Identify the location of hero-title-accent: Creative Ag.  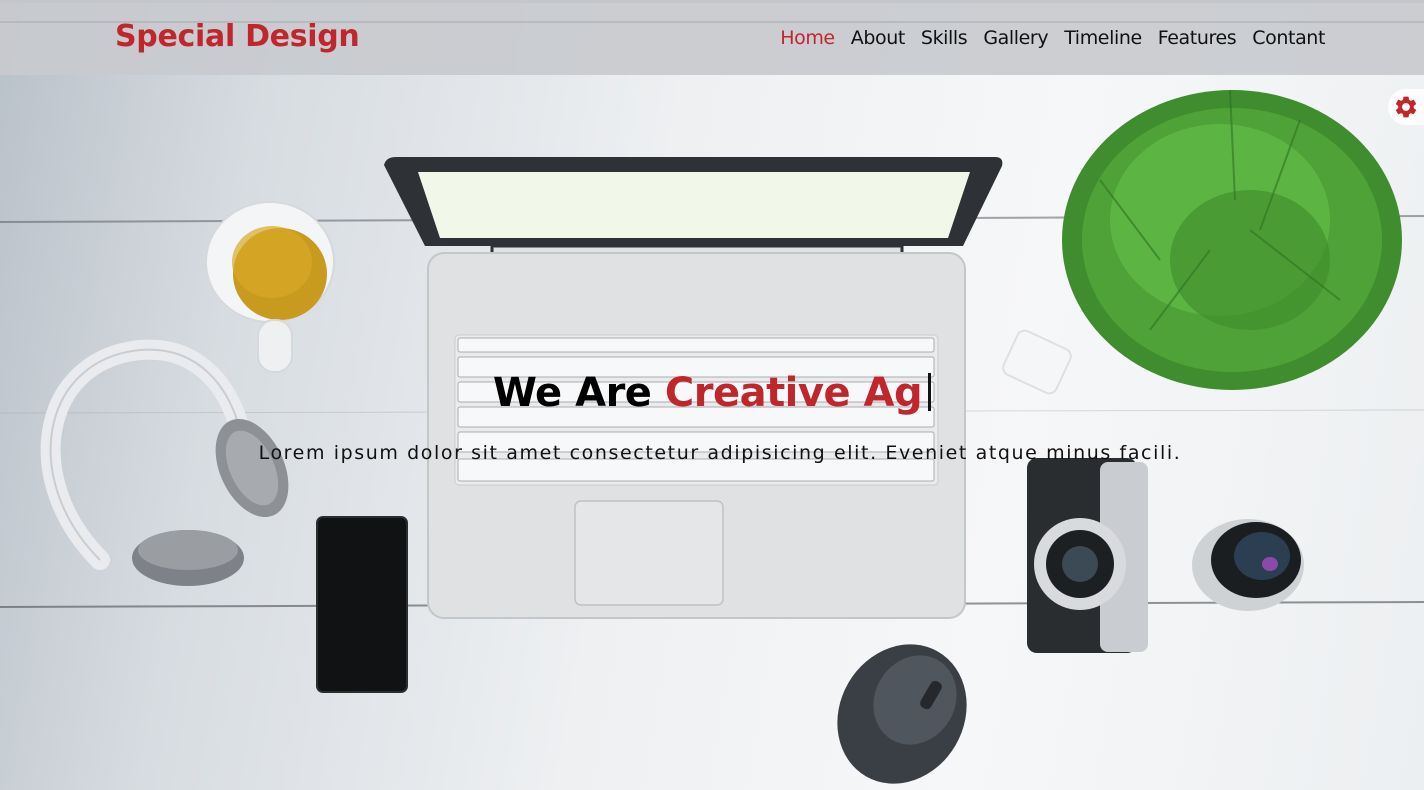
(793, 392).